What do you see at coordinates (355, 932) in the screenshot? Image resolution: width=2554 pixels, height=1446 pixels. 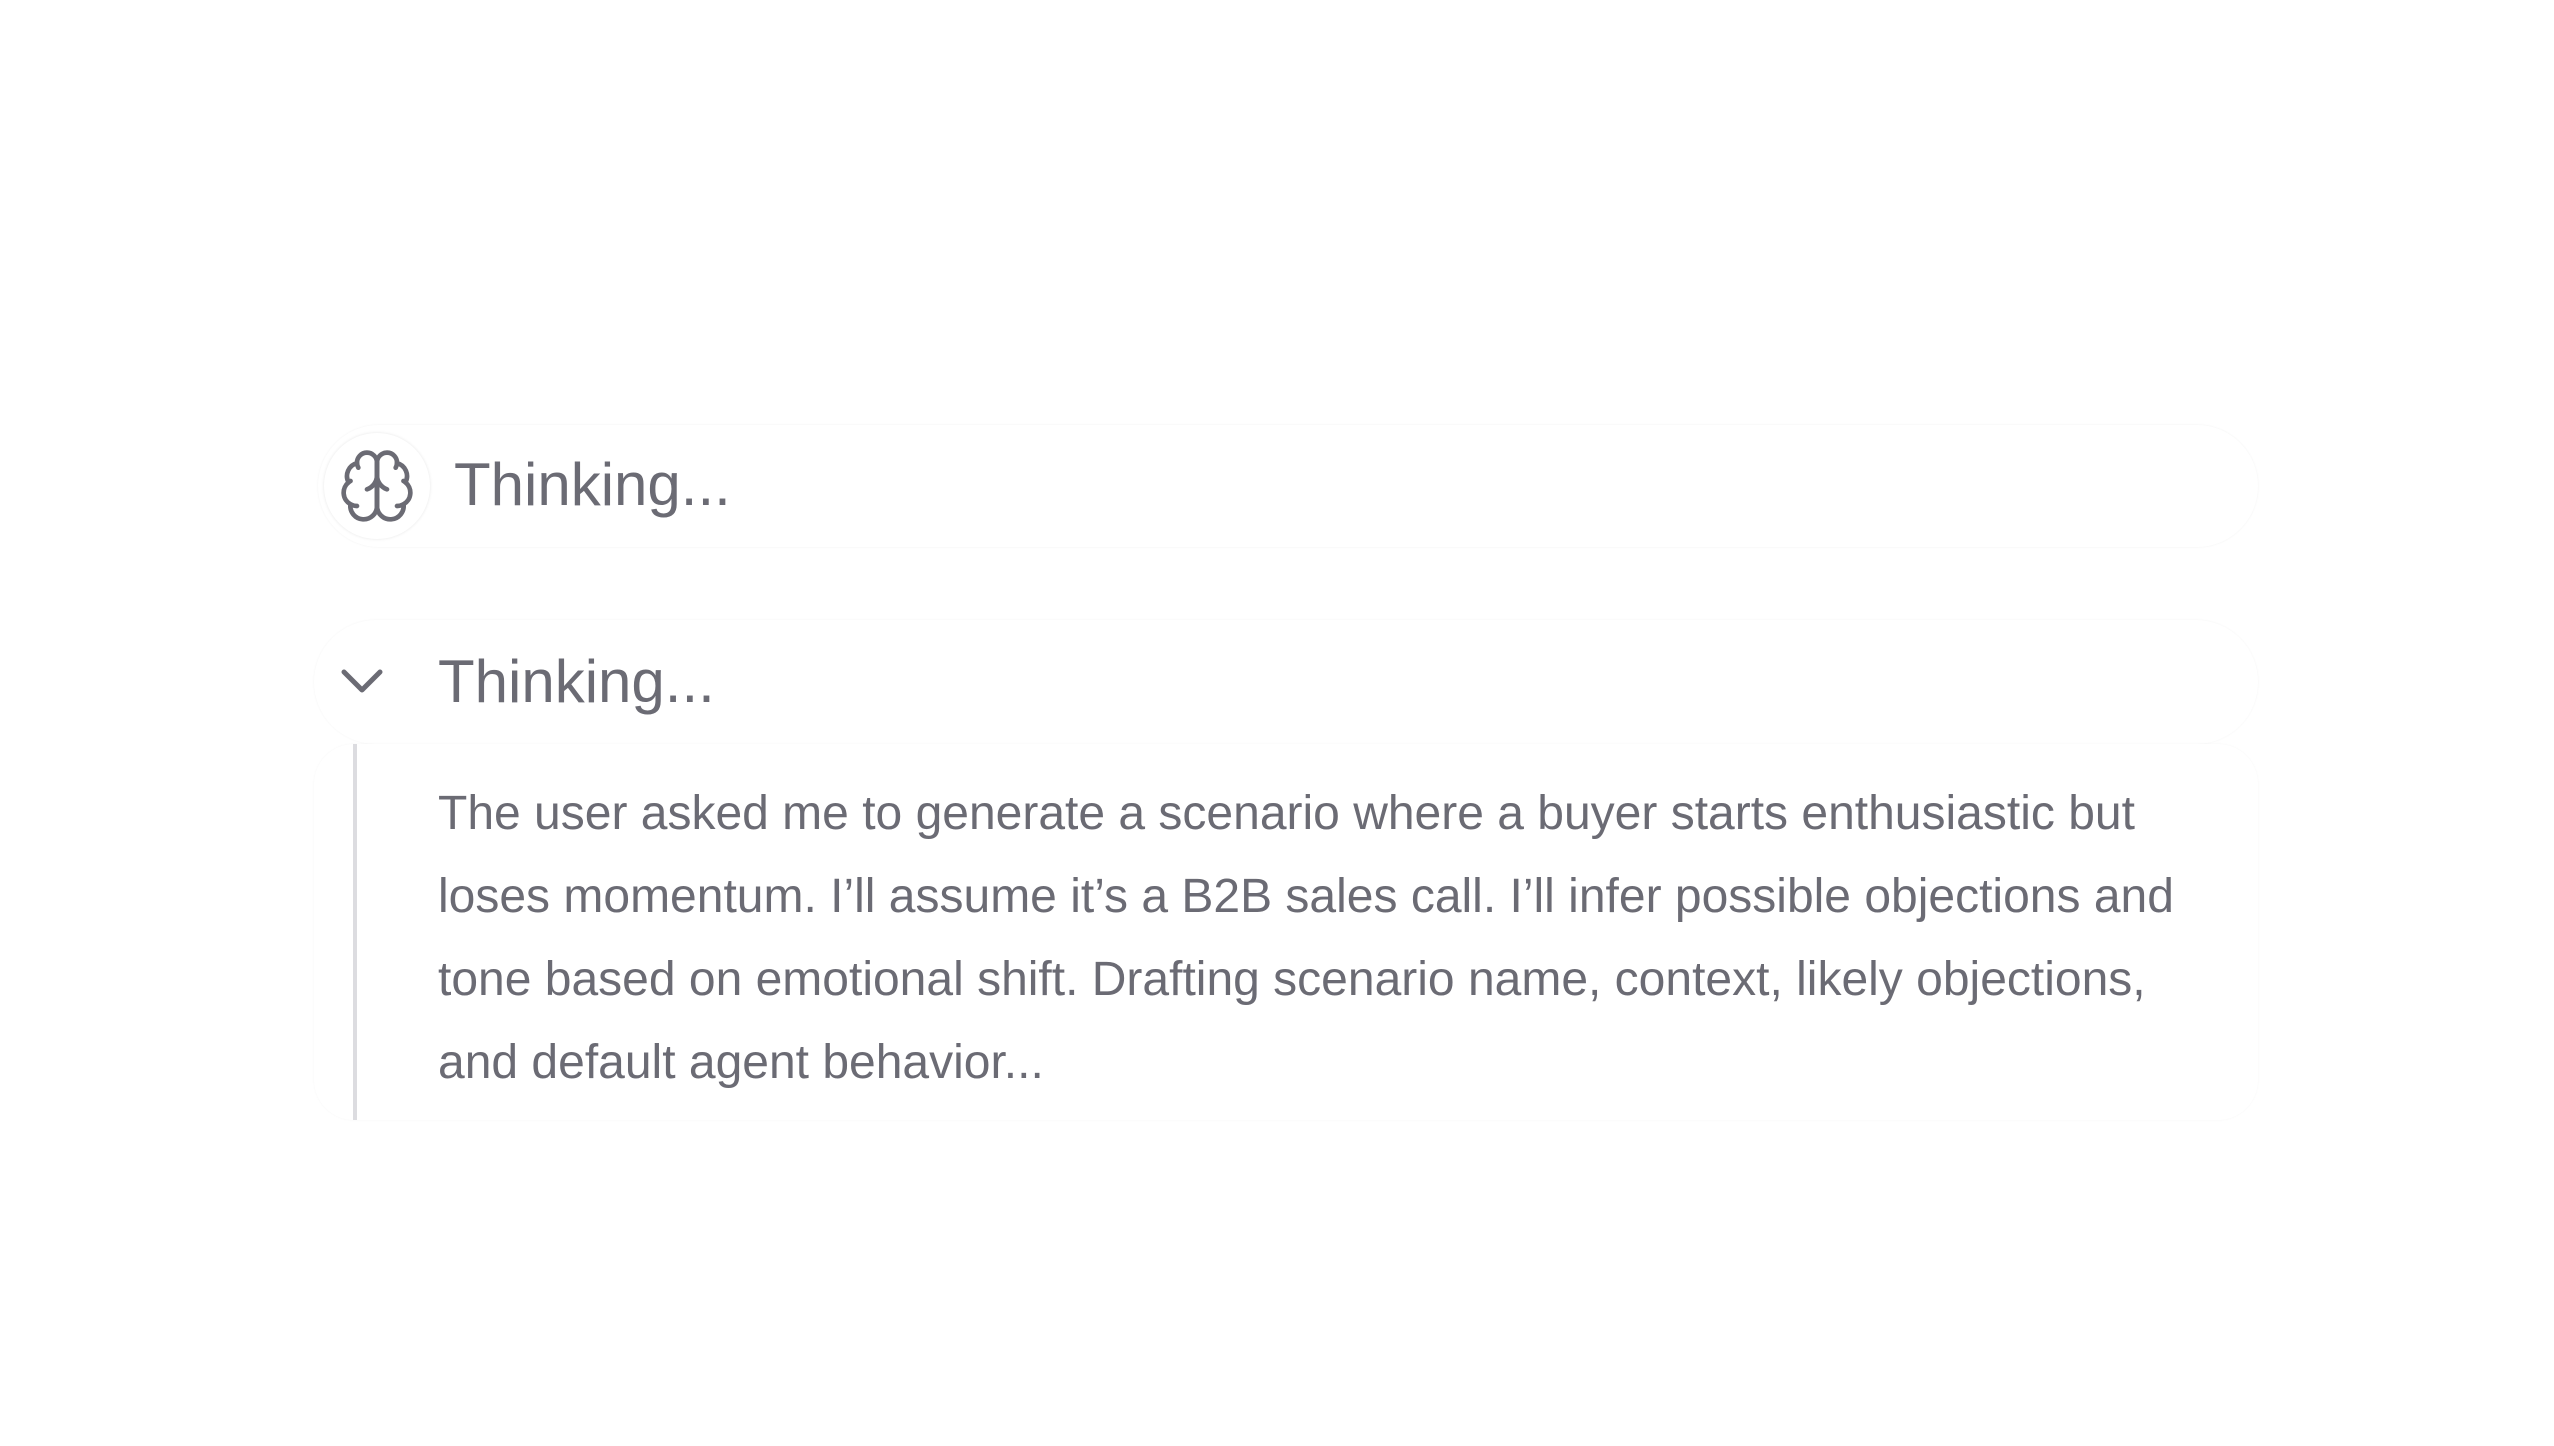 I see `thread-divider` at bounding box center [355, 932].